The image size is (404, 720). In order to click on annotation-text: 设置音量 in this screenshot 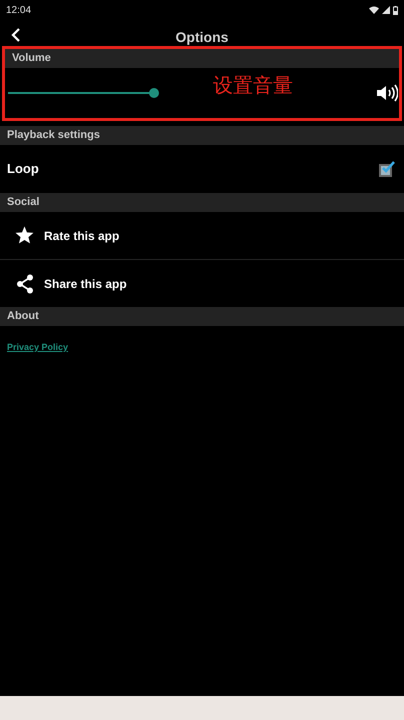, I will do `click(253, 86)`.